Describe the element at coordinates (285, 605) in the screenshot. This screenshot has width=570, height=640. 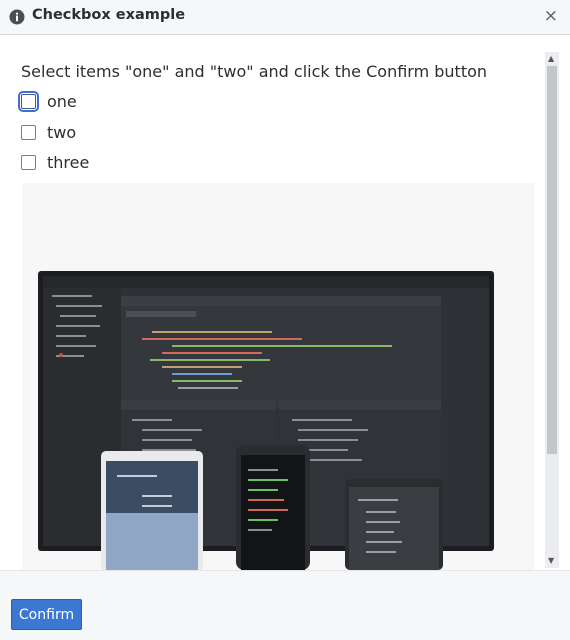
I see `dialog-footer: Confirm` at that location.